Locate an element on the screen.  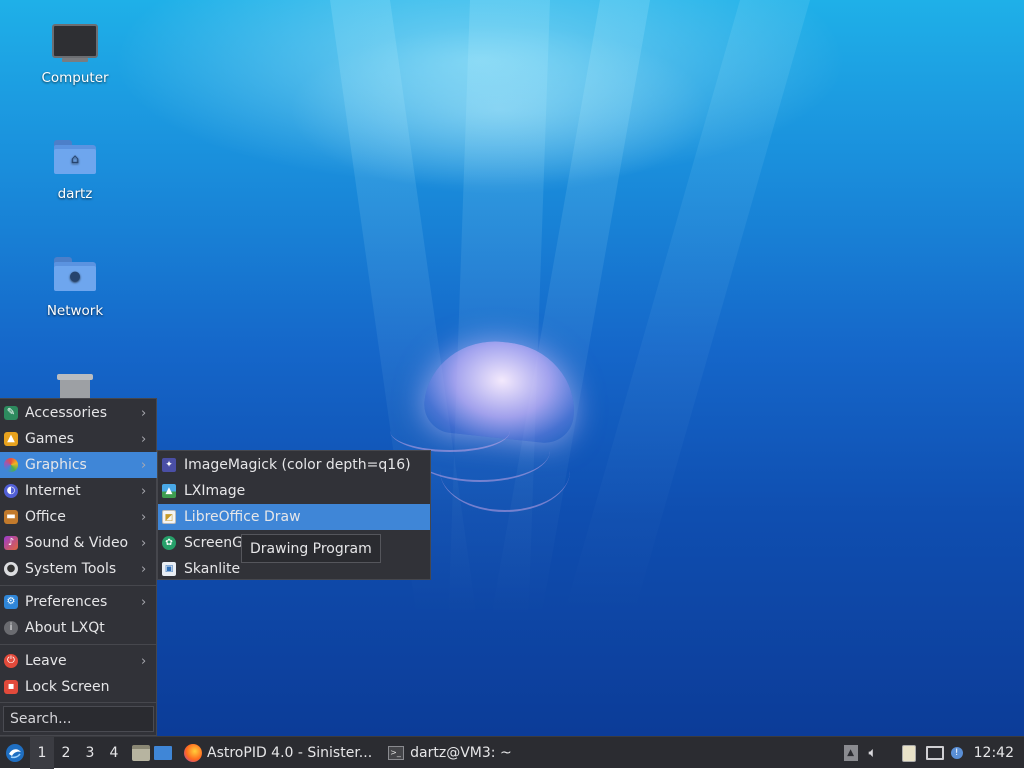
tooltip: Drawing Program is located at coordinates (311, 548).